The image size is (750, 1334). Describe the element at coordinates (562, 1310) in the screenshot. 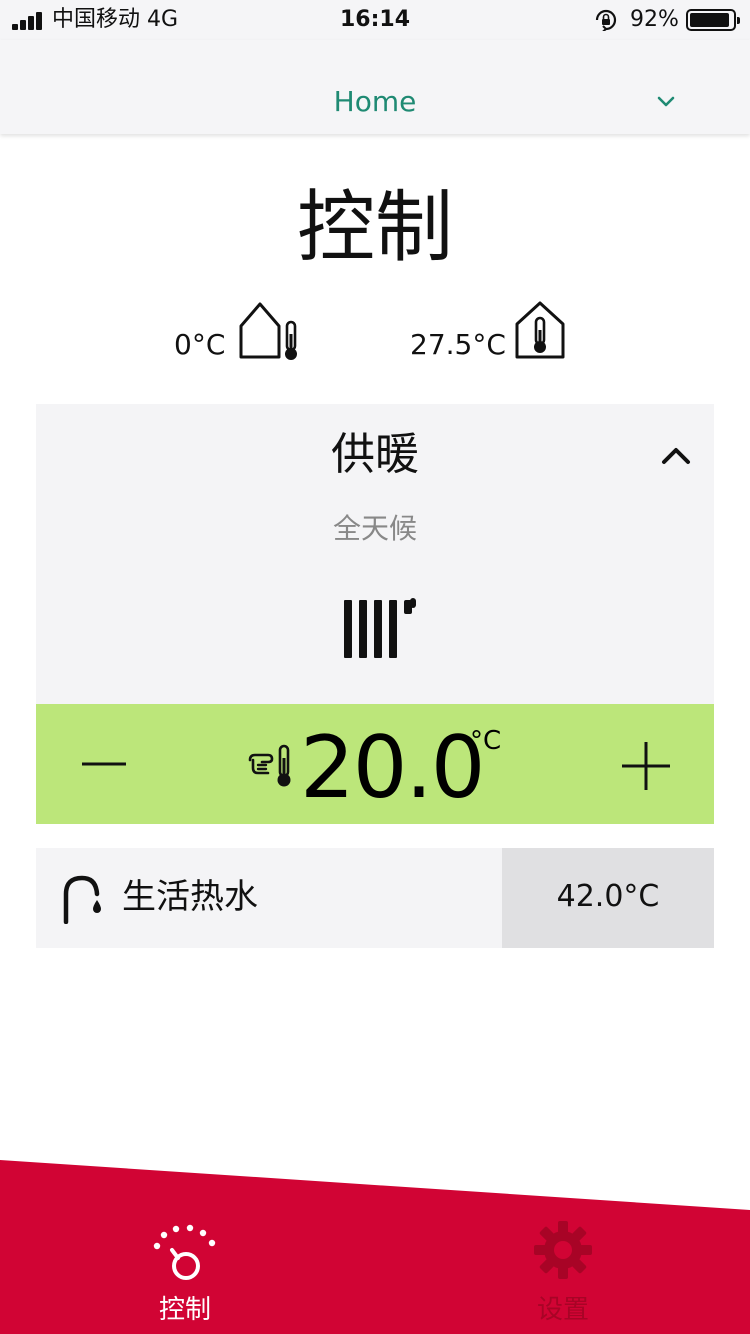

I see `tab-settings-label: 设置` at that location.